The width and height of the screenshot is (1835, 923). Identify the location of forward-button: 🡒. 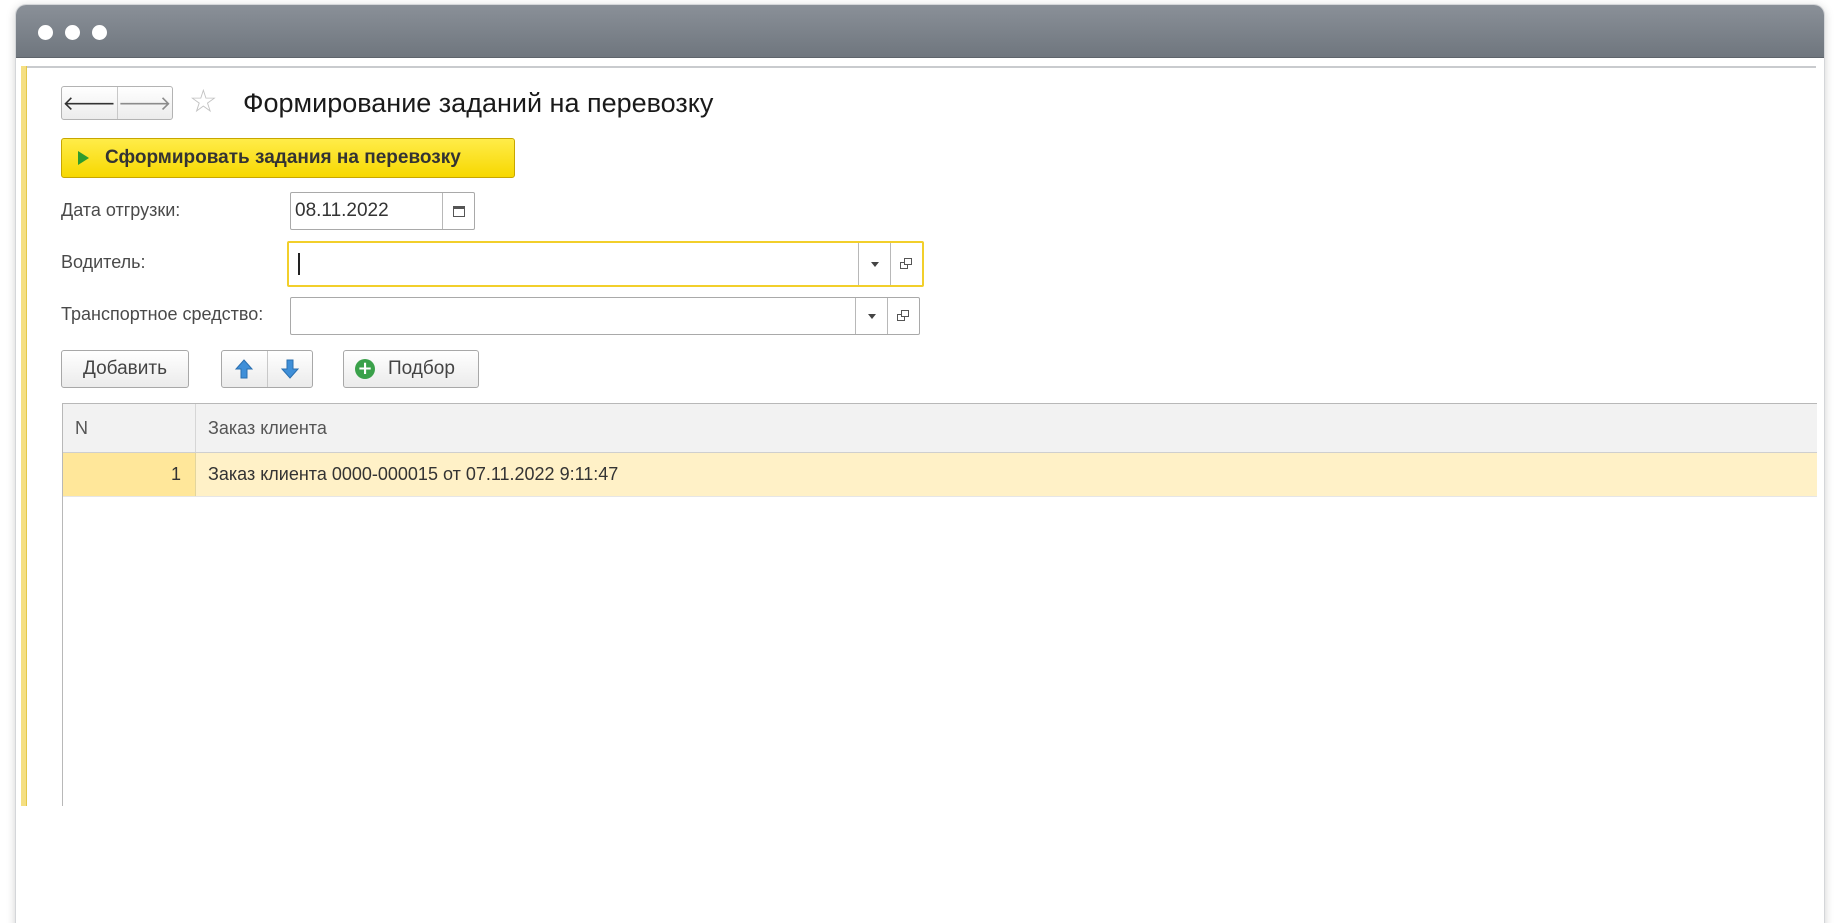
(145, 103).